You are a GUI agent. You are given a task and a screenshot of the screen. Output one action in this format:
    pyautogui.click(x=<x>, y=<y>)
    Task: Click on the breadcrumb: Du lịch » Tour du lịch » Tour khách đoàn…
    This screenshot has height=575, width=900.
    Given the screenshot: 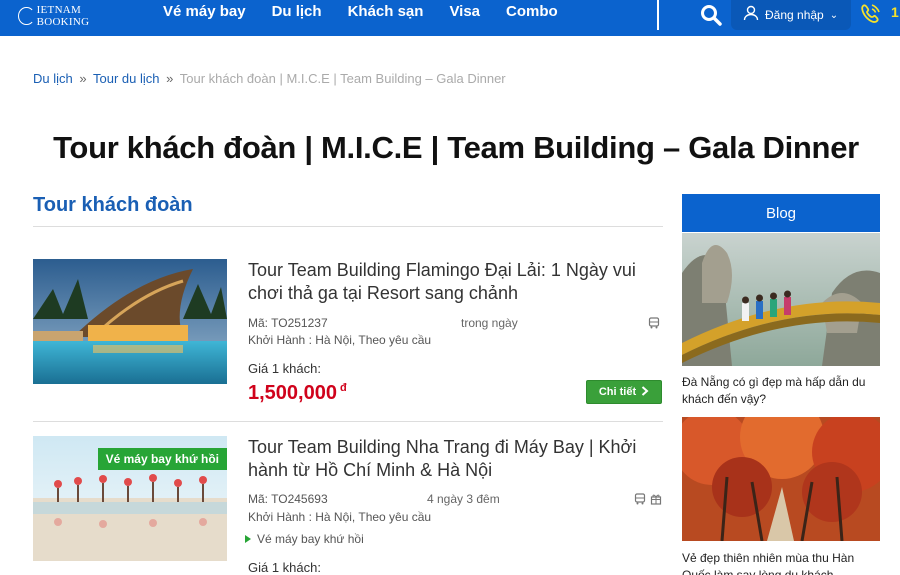 What is the action you would take?
    pyautogui.click(x=269, y=78)
    